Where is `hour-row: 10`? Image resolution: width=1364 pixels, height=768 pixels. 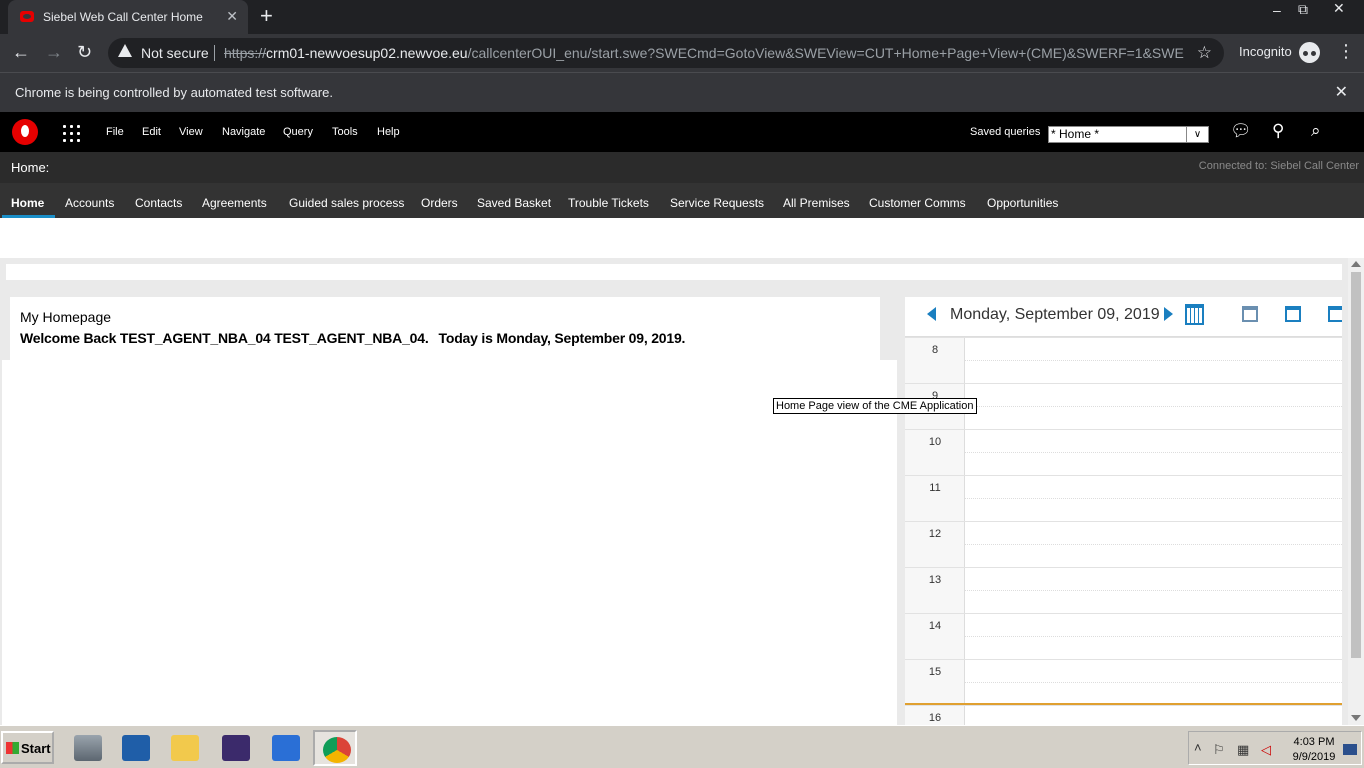
hour-row: 10 is located at coordinates (1123, 452).